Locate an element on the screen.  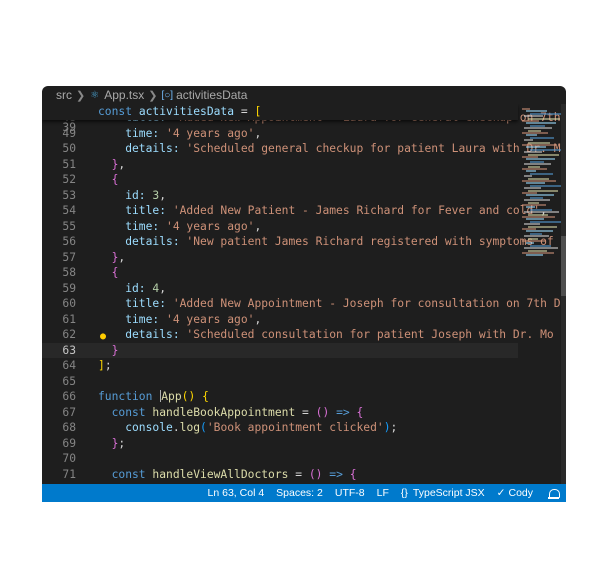
code-text: } is located at coordinates (108, 351).